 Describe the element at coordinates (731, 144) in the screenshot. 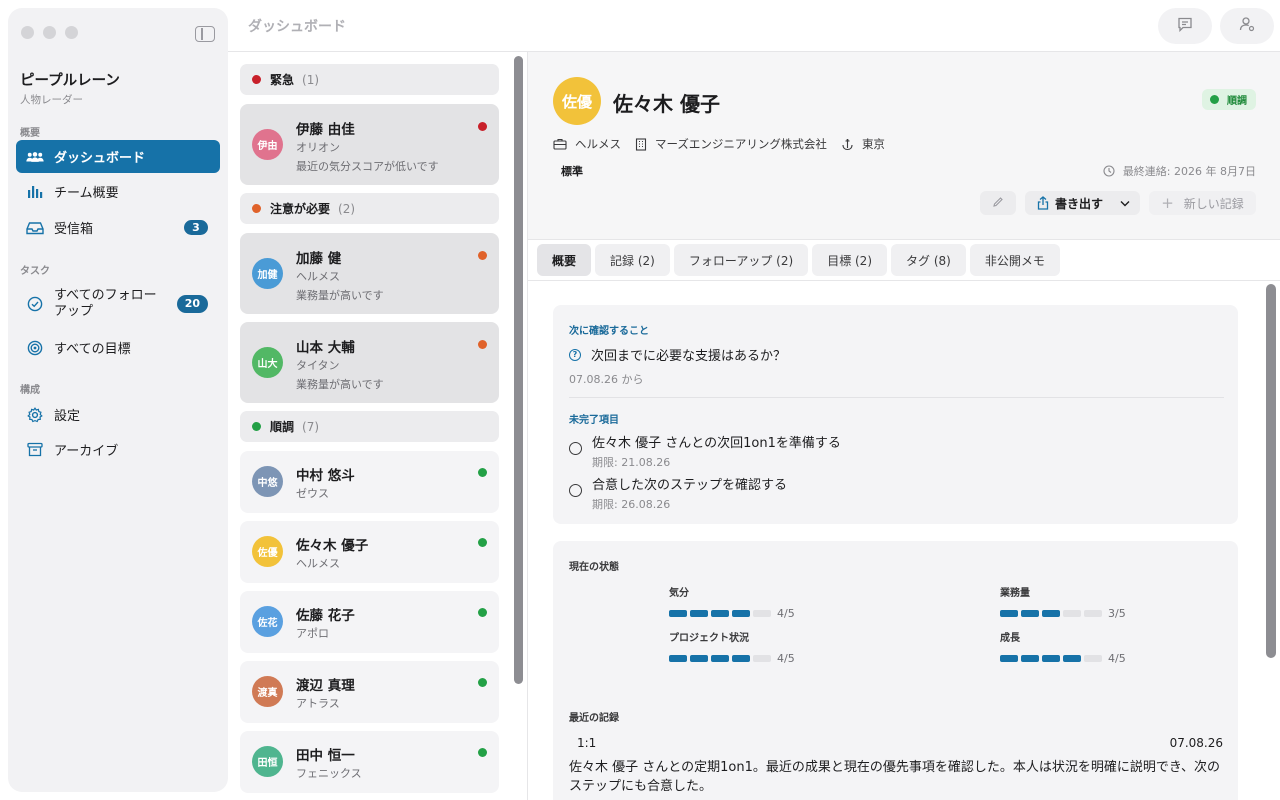

I see `company-meta: マーズエンジニアリング株式会社` at that location.